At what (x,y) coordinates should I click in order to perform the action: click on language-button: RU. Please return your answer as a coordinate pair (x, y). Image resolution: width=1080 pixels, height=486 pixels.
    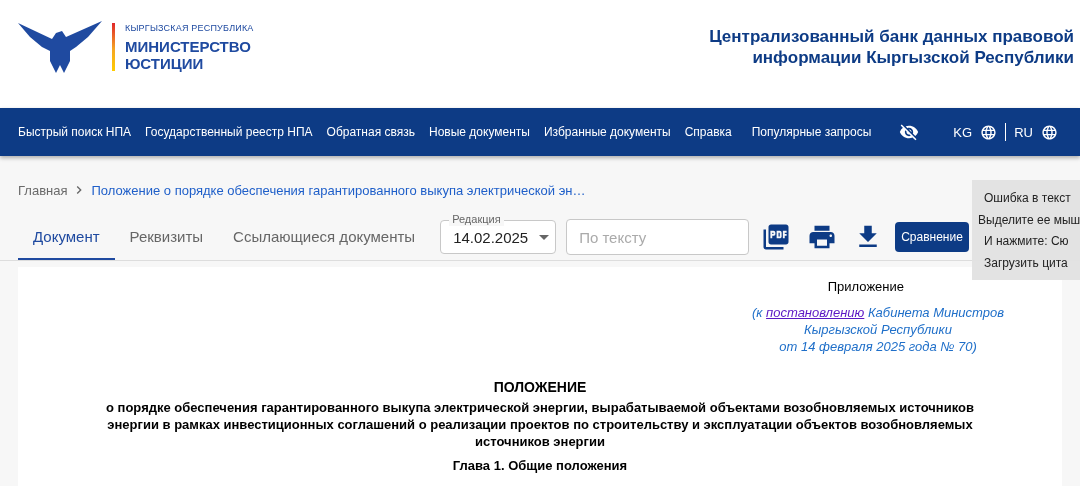
    Looking at the image, I should click on (1036, 132).